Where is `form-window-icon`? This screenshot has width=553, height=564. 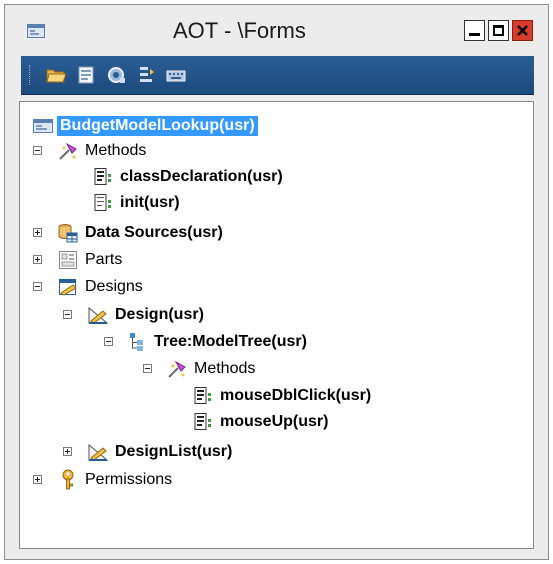 form-window-icon is located at coordinates (36, 31).